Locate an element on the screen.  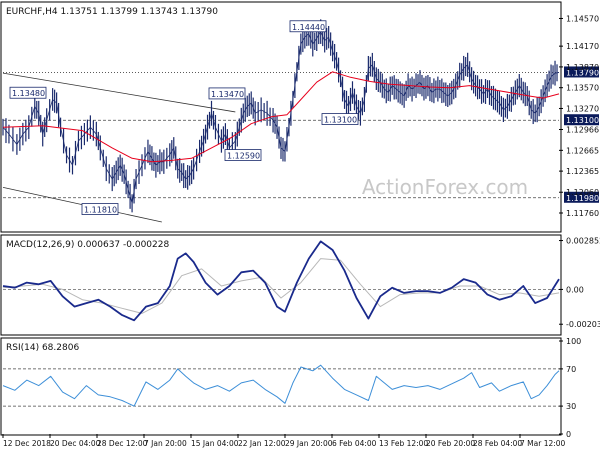
rsi-title: RSI(14) 68.2806 is located at coordinates (42, 348).